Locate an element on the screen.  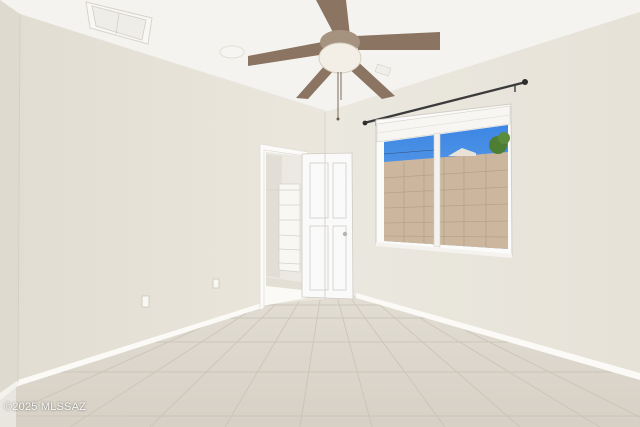
fan-light-globe is located at coordinates (340, 58).